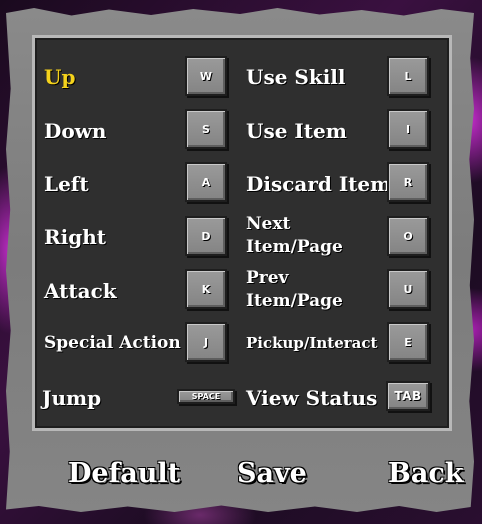 The image size is (482, 524). Describe the element at coordinates (318, 184) in the screenshot. I see `binding-label-discard-item: Discard Item` at that location.